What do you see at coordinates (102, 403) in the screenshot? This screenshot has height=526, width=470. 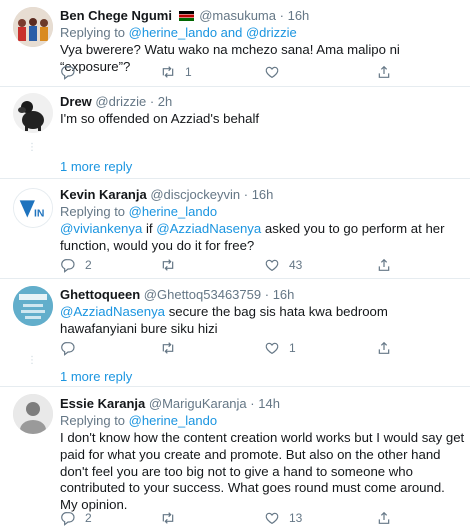 I see `display-name: Essie Karanja` at bounding box center [102, 403].